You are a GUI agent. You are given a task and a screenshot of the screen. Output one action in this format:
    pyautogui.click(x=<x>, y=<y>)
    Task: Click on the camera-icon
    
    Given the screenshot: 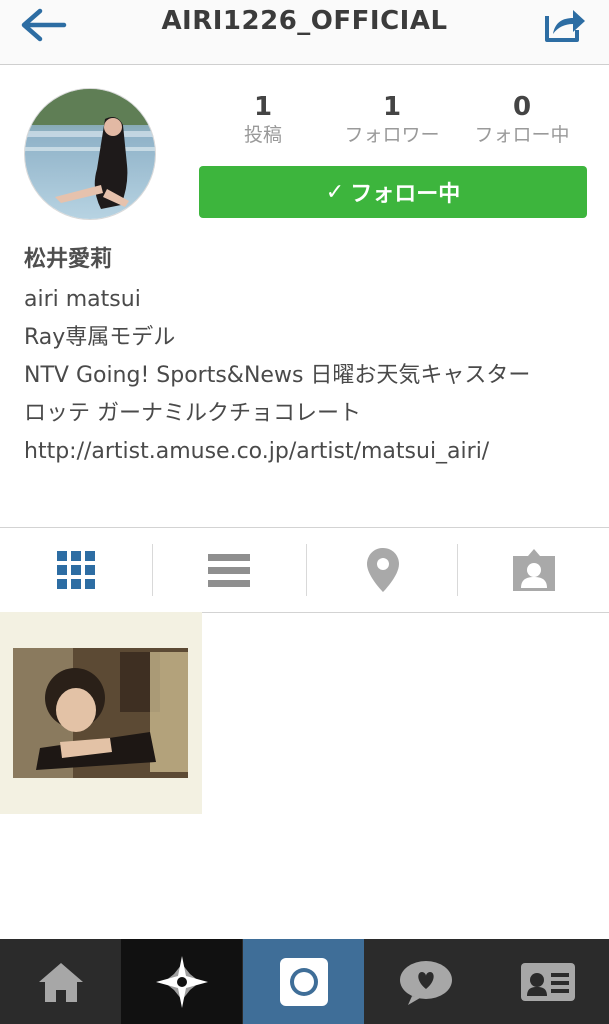 What is the action you would take?
    pyautogui.click(x=303, y=981)
    